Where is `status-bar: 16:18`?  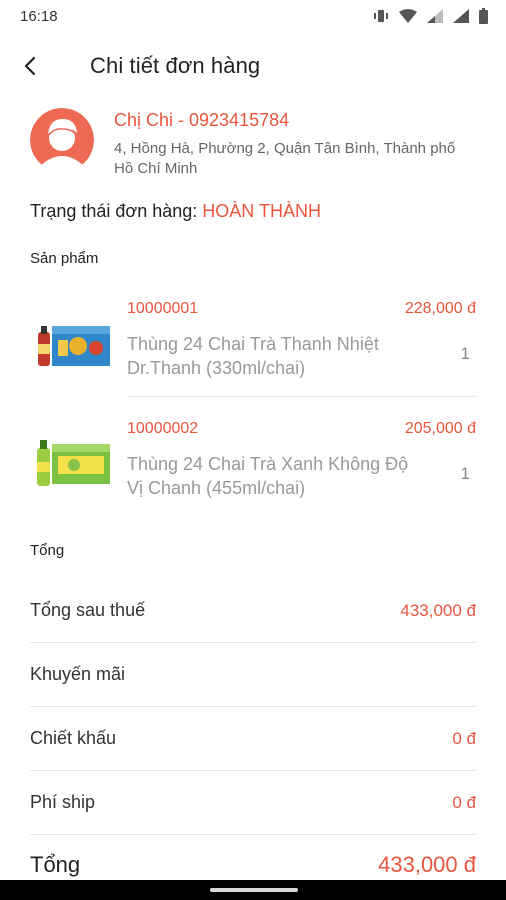
status-bar: 16:18 is located at coordinates (253, 16).